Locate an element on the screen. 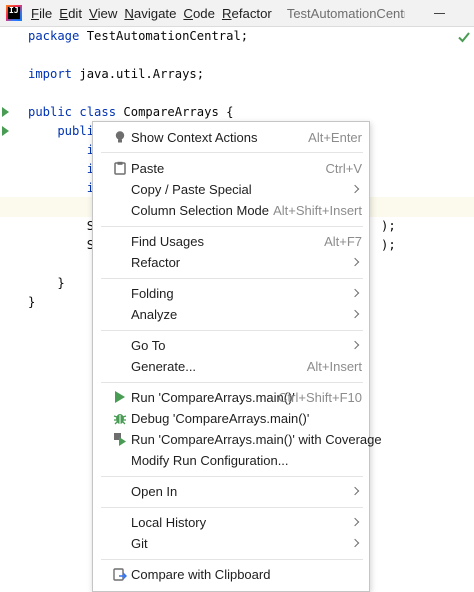  intellij-logo-icon: IJ is located at coordinates (14, 13).